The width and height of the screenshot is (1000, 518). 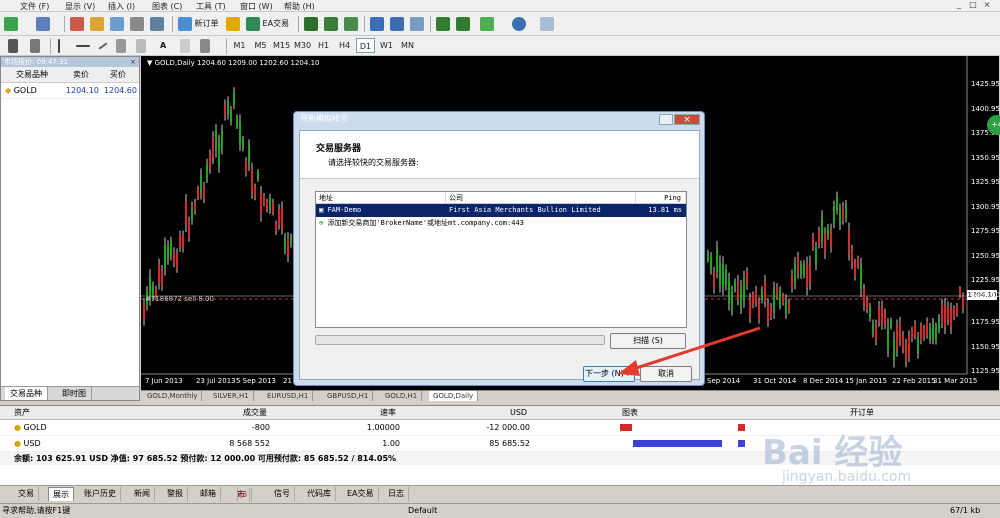 What do you see at coordinates (35, 427) in the screenshot?
I see `asset-name: GOLD` at bounding box center [35, 427].